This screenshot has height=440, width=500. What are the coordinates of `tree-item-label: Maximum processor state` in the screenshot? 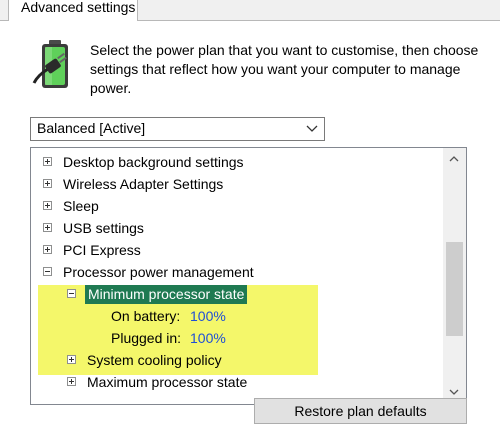 It's located at (167, 382).